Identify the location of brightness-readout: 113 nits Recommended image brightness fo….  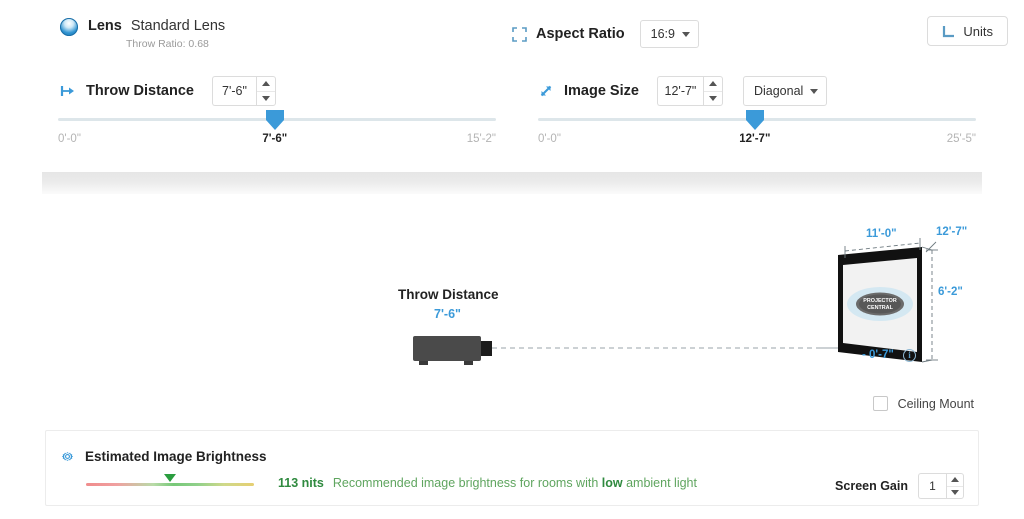
(487, 483).